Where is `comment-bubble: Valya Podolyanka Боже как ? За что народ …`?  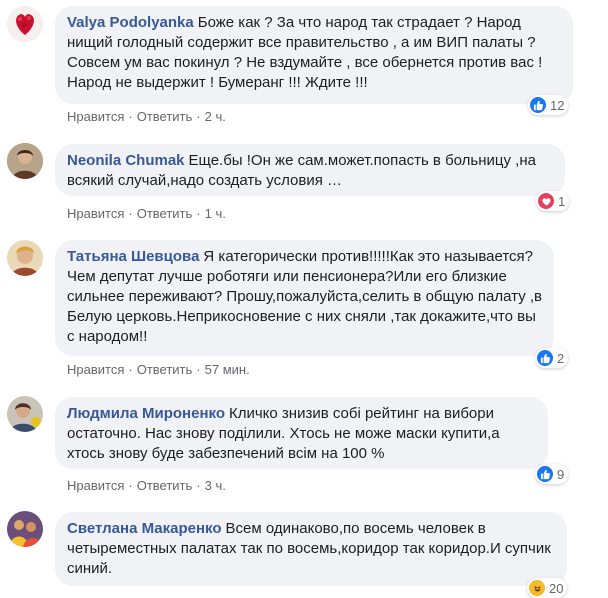
comment-bubble: Valya Podolyanka Боже как ? За что народ … is located at coordinates (314, 55).